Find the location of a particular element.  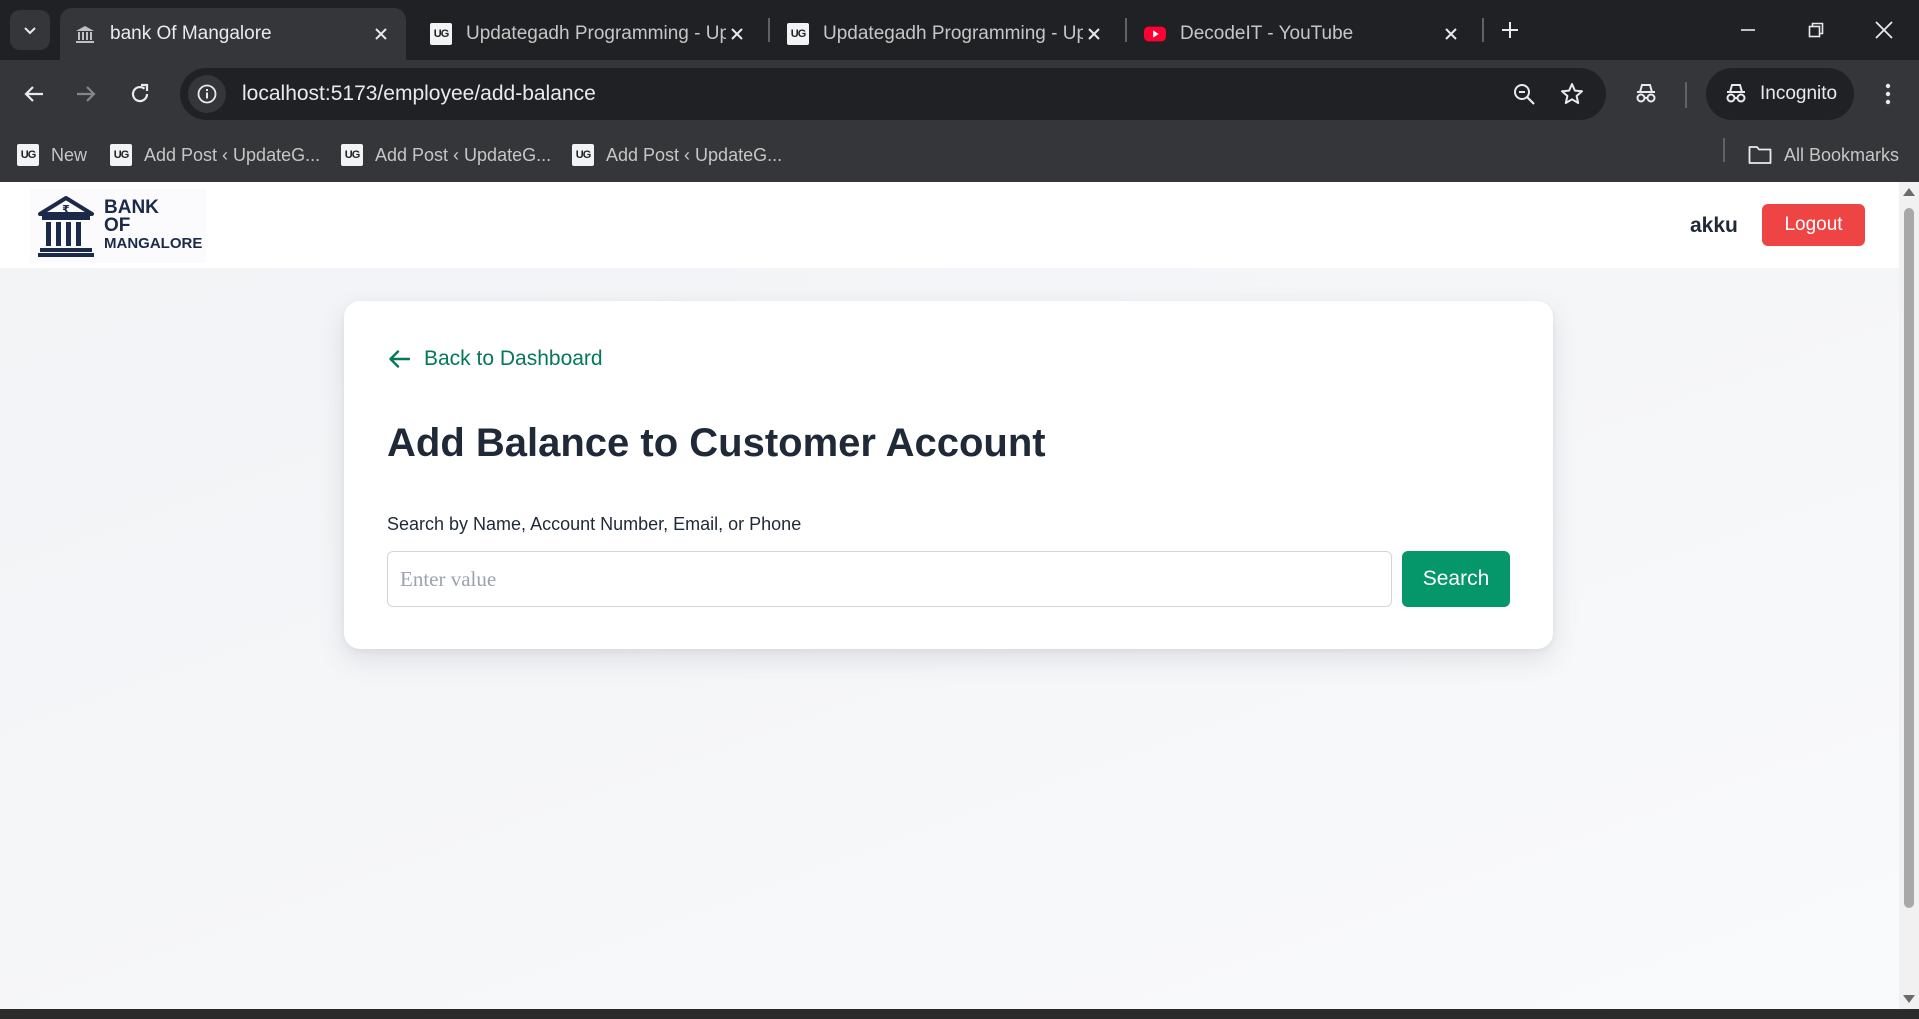

bookmark-star-icon is located at coordinates (1572, 94).